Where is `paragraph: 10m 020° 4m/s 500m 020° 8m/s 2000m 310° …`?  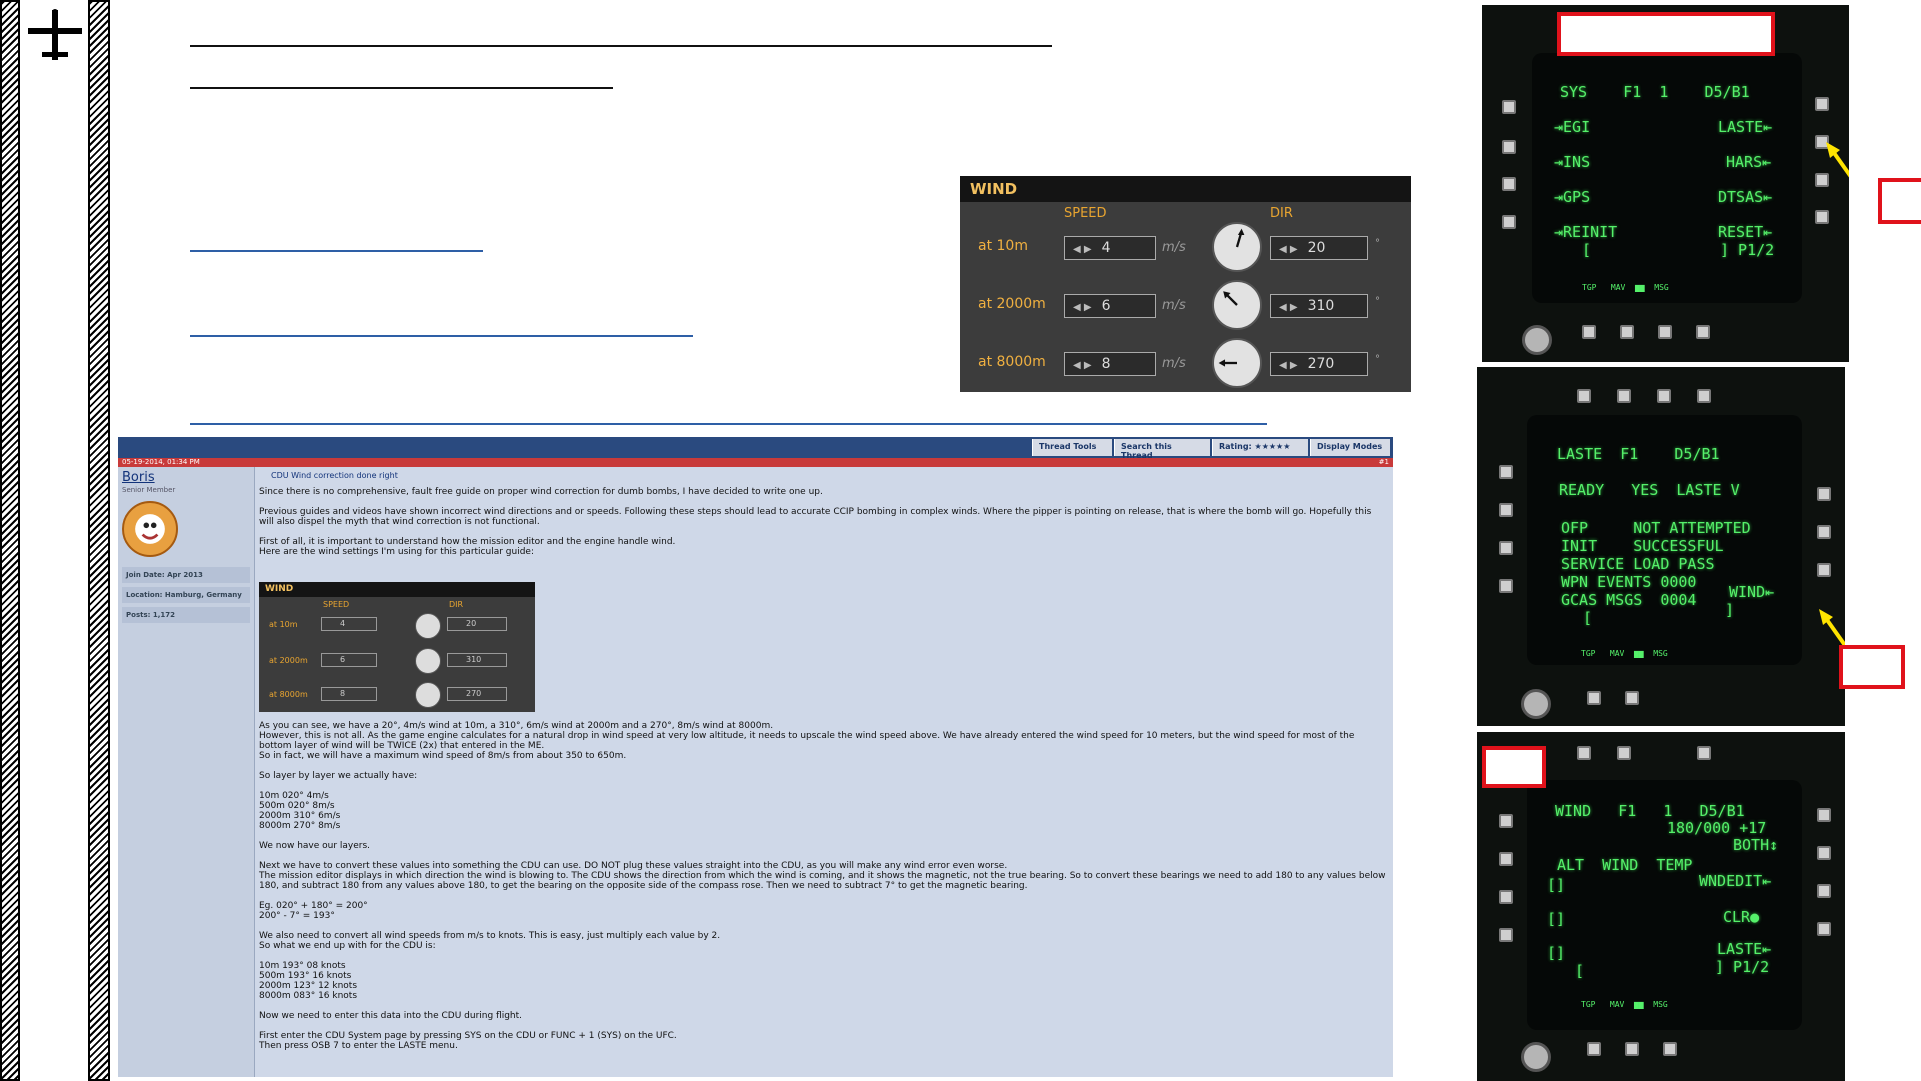
paragraph: 10m 020° 4m/s 500m 020° 8m/s 2000m 310° … is located at coordinates (300, 811).